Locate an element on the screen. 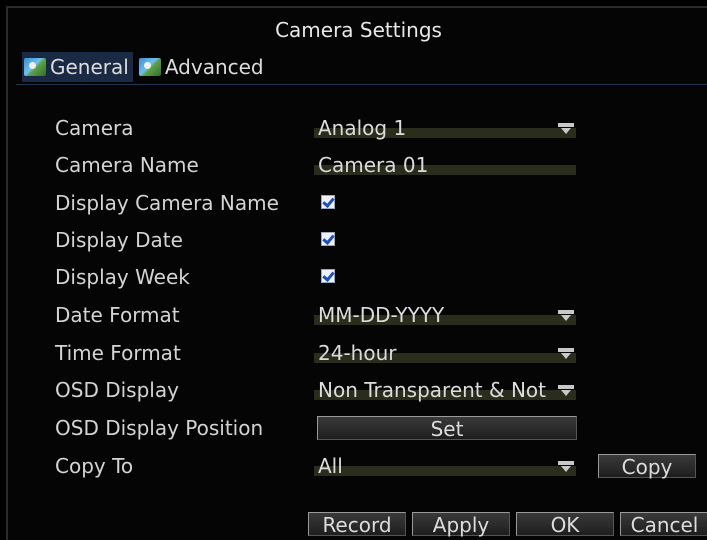 This screenshot has width=707, height=540. time-format-value: 24-hour is located at coordinates (357, 353).